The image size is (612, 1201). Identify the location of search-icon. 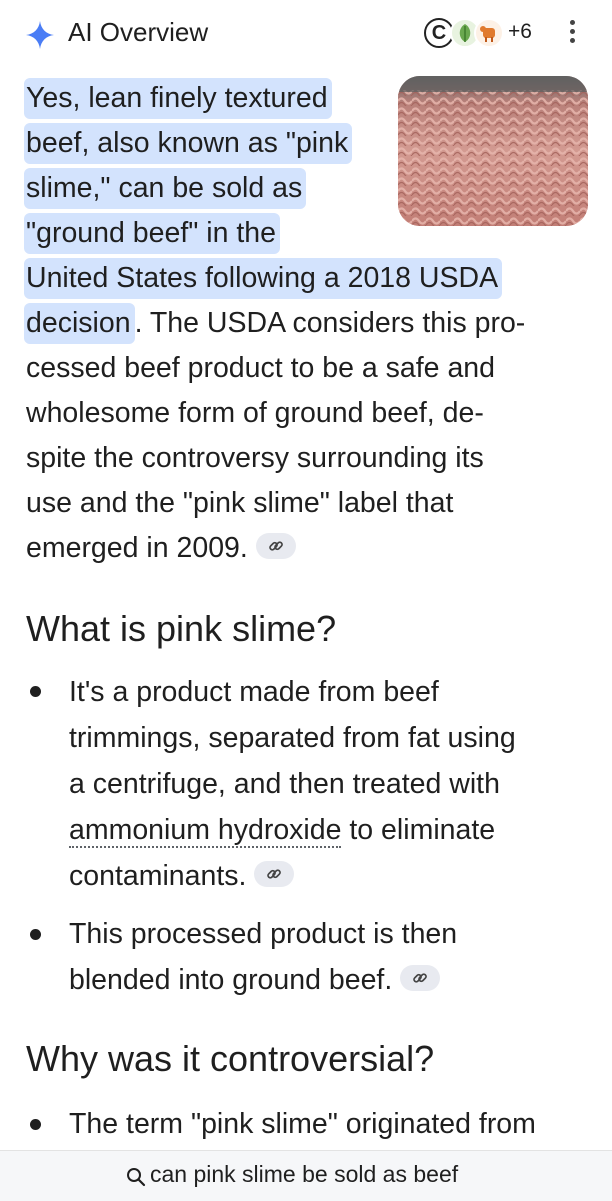
(136, 1177).